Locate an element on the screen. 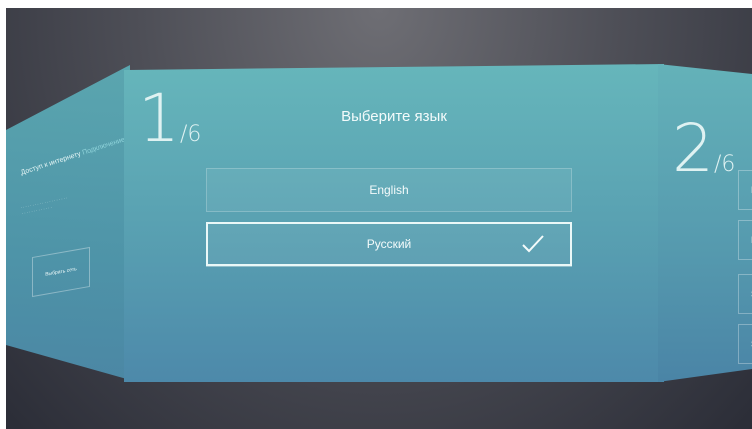  right-panel-button-3: S is located at coordinates (745, 294).